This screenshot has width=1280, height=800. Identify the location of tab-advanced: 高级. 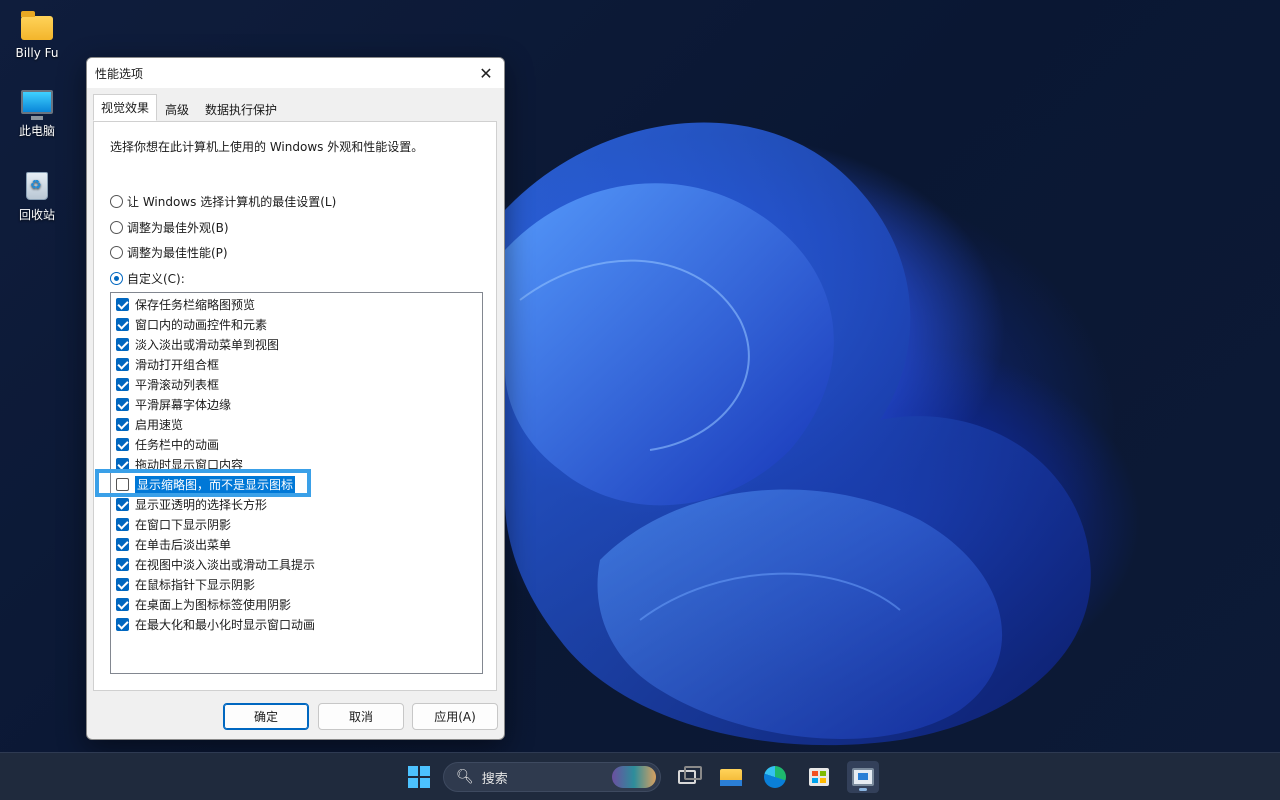
(177, 108).